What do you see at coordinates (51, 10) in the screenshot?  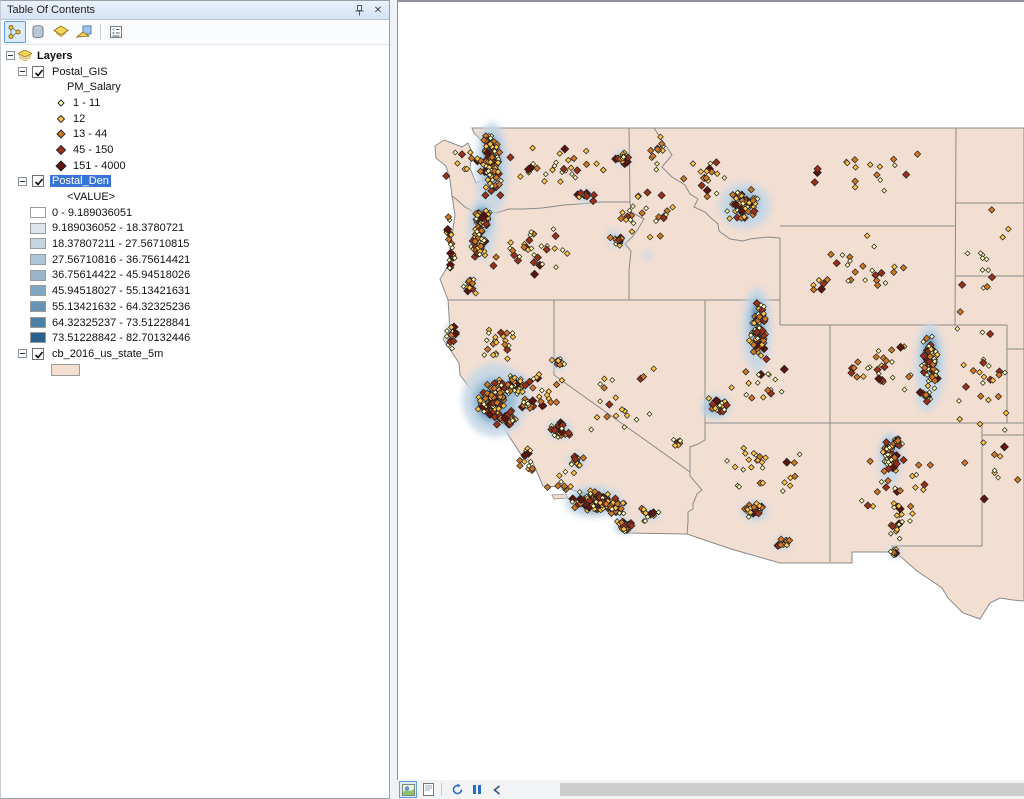 I see `toc-title: Table Of Contents` at bounding box center [51, 10].